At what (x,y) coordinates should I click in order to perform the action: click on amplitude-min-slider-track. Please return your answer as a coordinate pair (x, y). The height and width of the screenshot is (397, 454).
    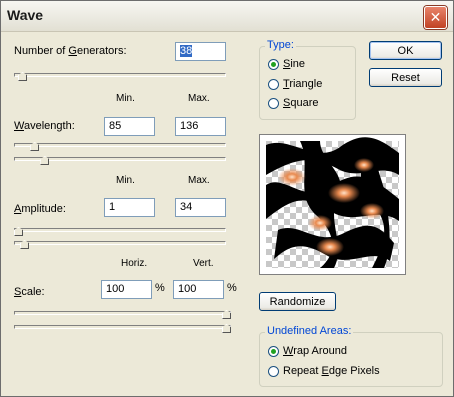
    Looking at the image, I should click on (120, 230).